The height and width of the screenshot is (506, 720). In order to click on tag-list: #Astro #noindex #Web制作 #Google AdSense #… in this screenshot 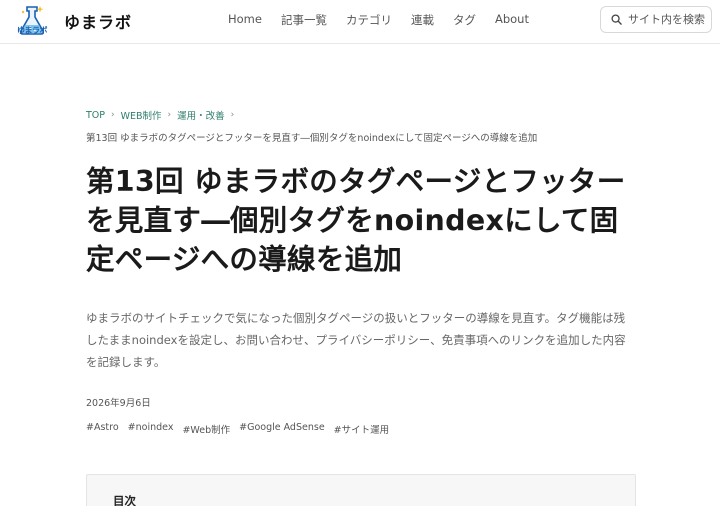, I will do `click(242, 429)`.